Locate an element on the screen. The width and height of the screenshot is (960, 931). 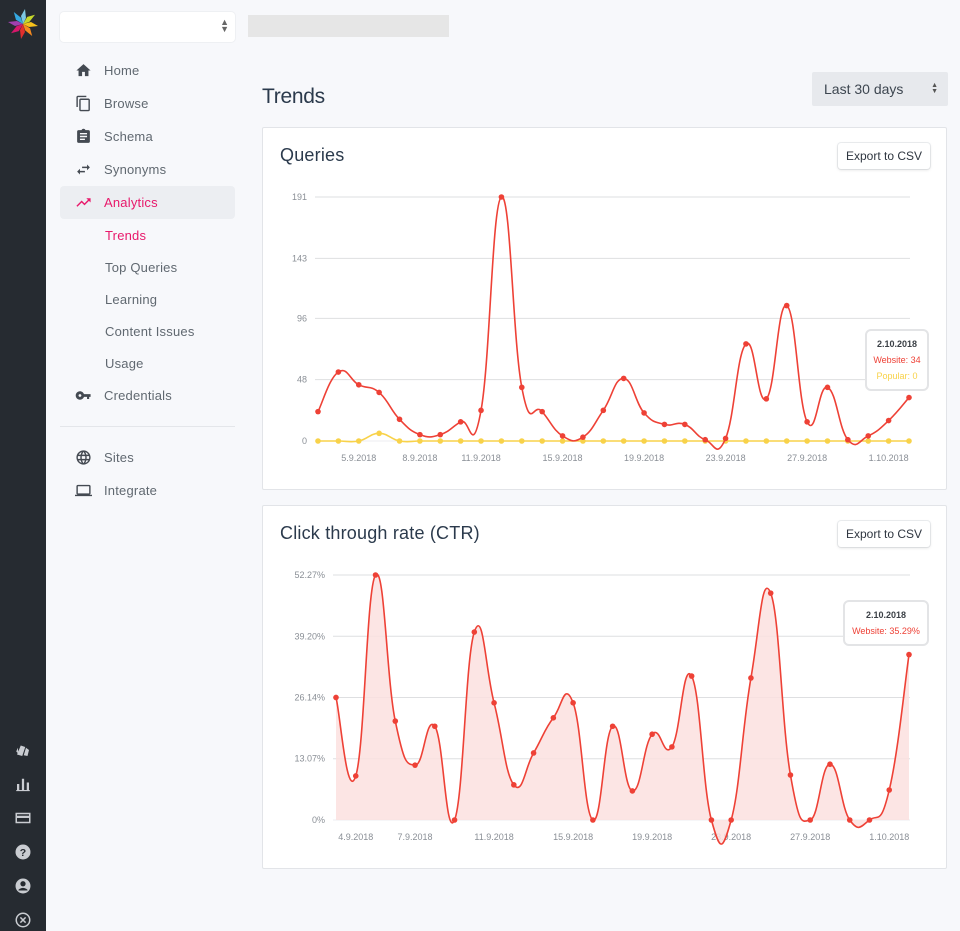
sidebar-item-credentials: Credentials is located at coordinates (147, 395).